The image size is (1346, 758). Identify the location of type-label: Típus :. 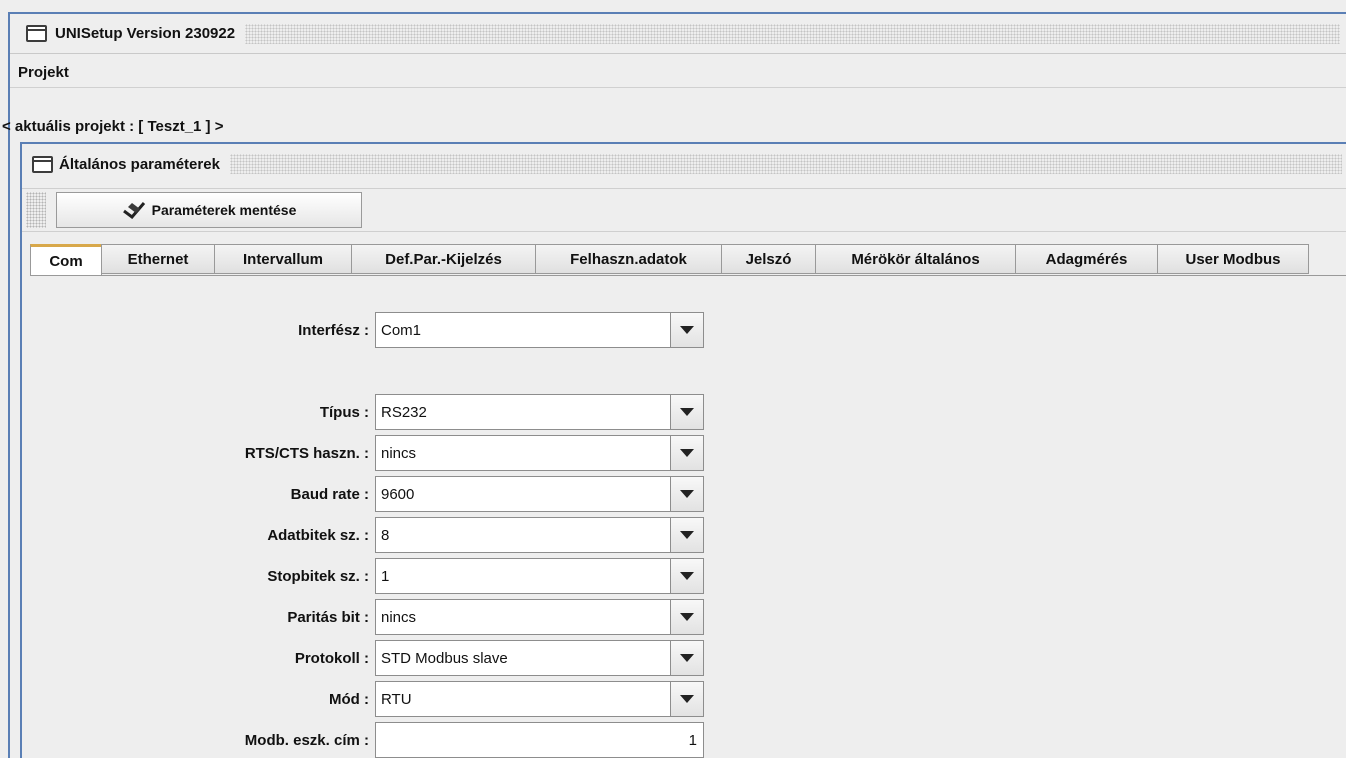
(344, 412).